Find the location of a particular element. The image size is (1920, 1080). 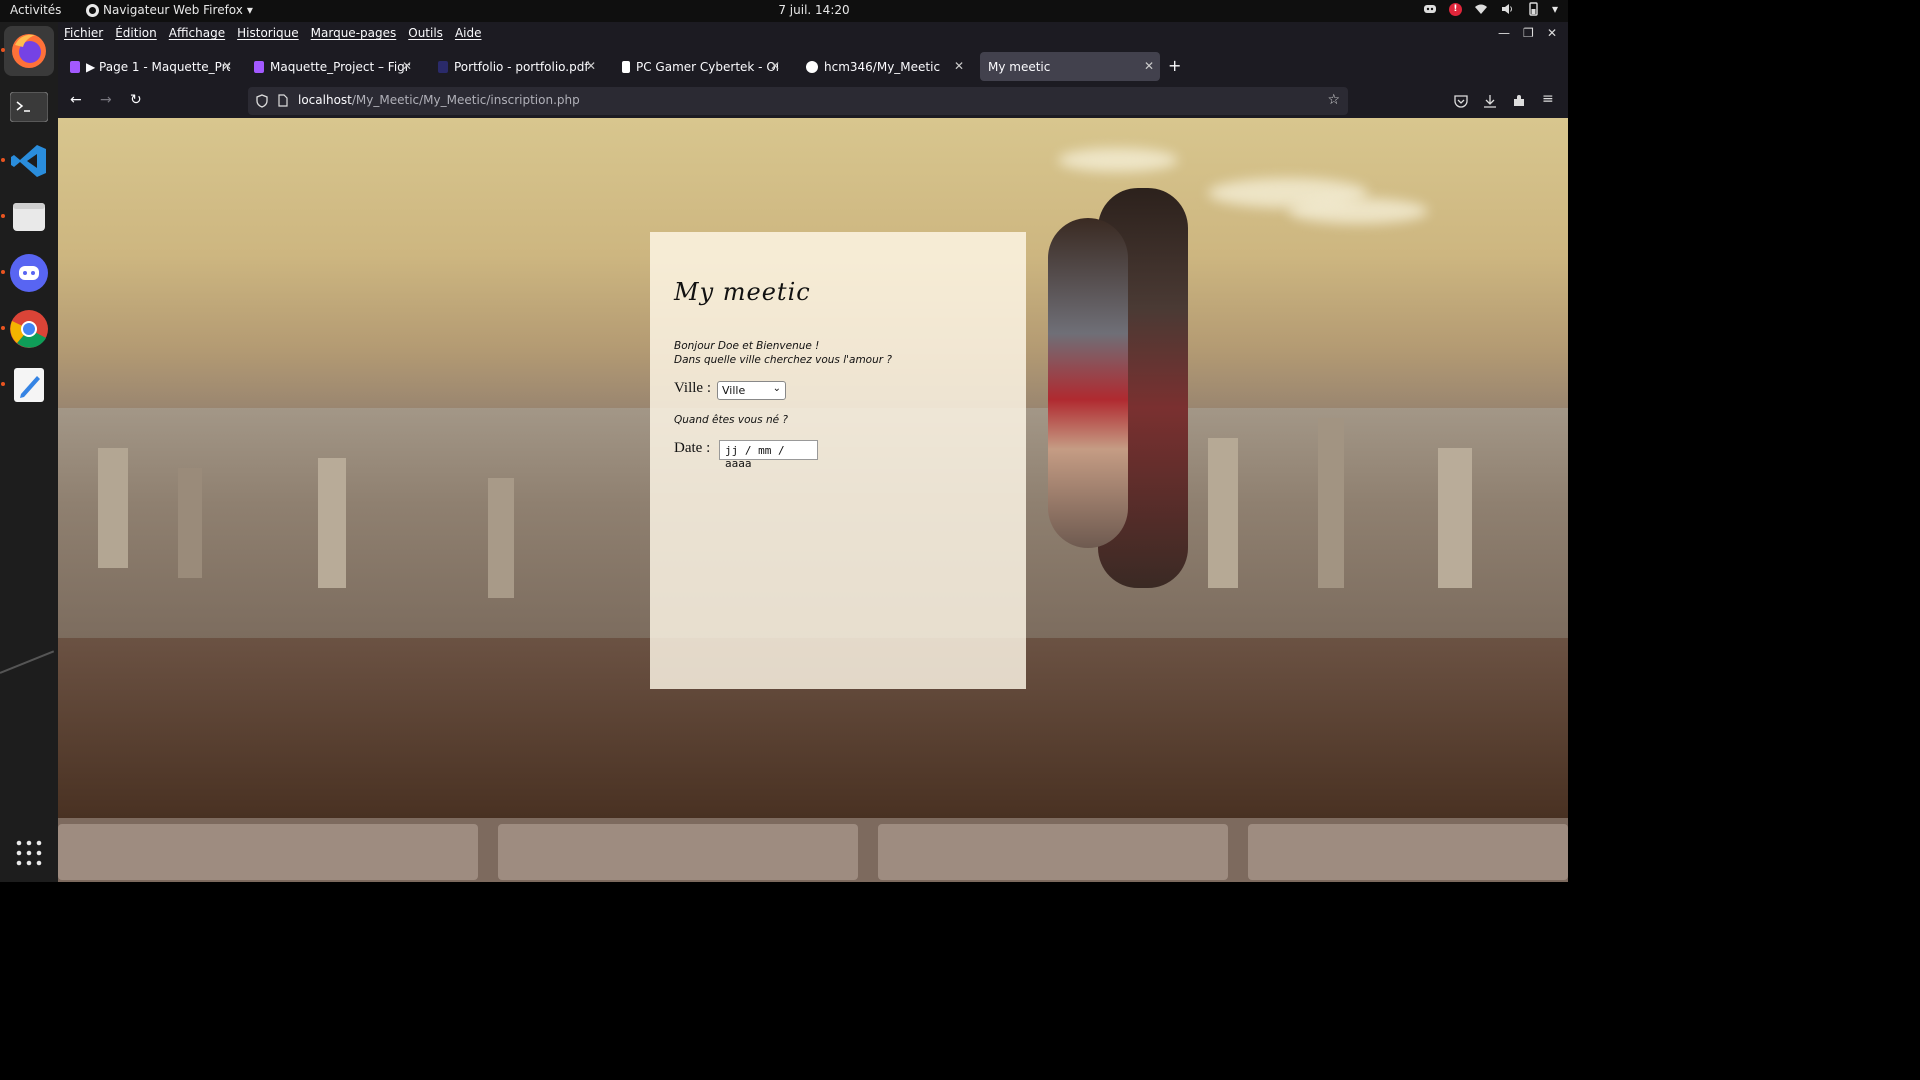

dock-chrome is located at coordinates (27, 329).